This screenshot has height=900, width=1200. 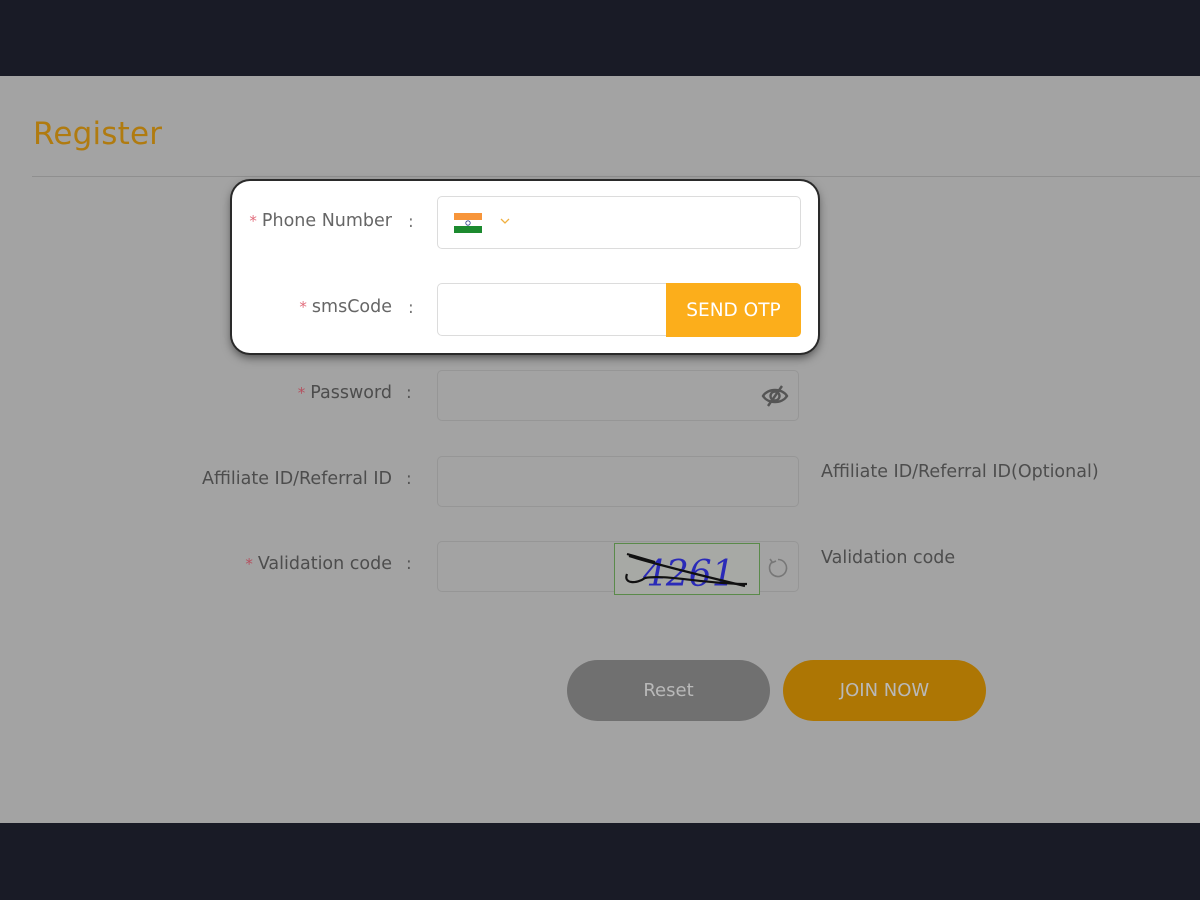 What do you see at coordinates (960, 472) in the screenshot?
I see `affiliate-hint: Affiliate ID/Referral ID(Optional)` at bounding box center [960, 472].